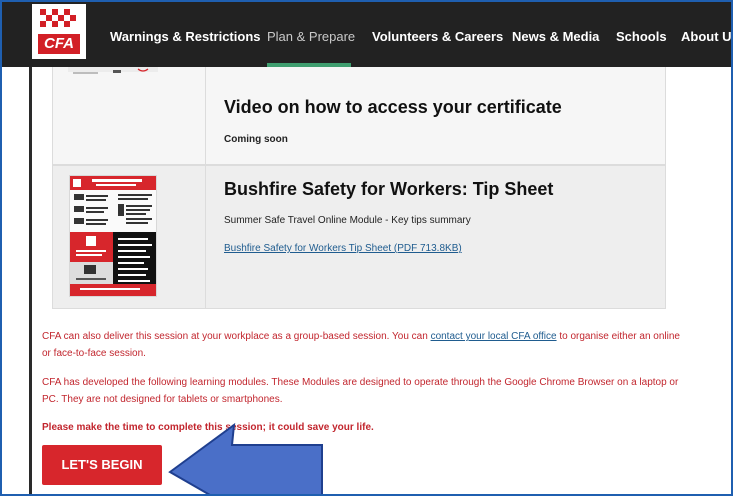  What do you see at coordinates (113, 70) in the screenshot?
I see `thumbnail-remnant` at bounding box center [113, 70].